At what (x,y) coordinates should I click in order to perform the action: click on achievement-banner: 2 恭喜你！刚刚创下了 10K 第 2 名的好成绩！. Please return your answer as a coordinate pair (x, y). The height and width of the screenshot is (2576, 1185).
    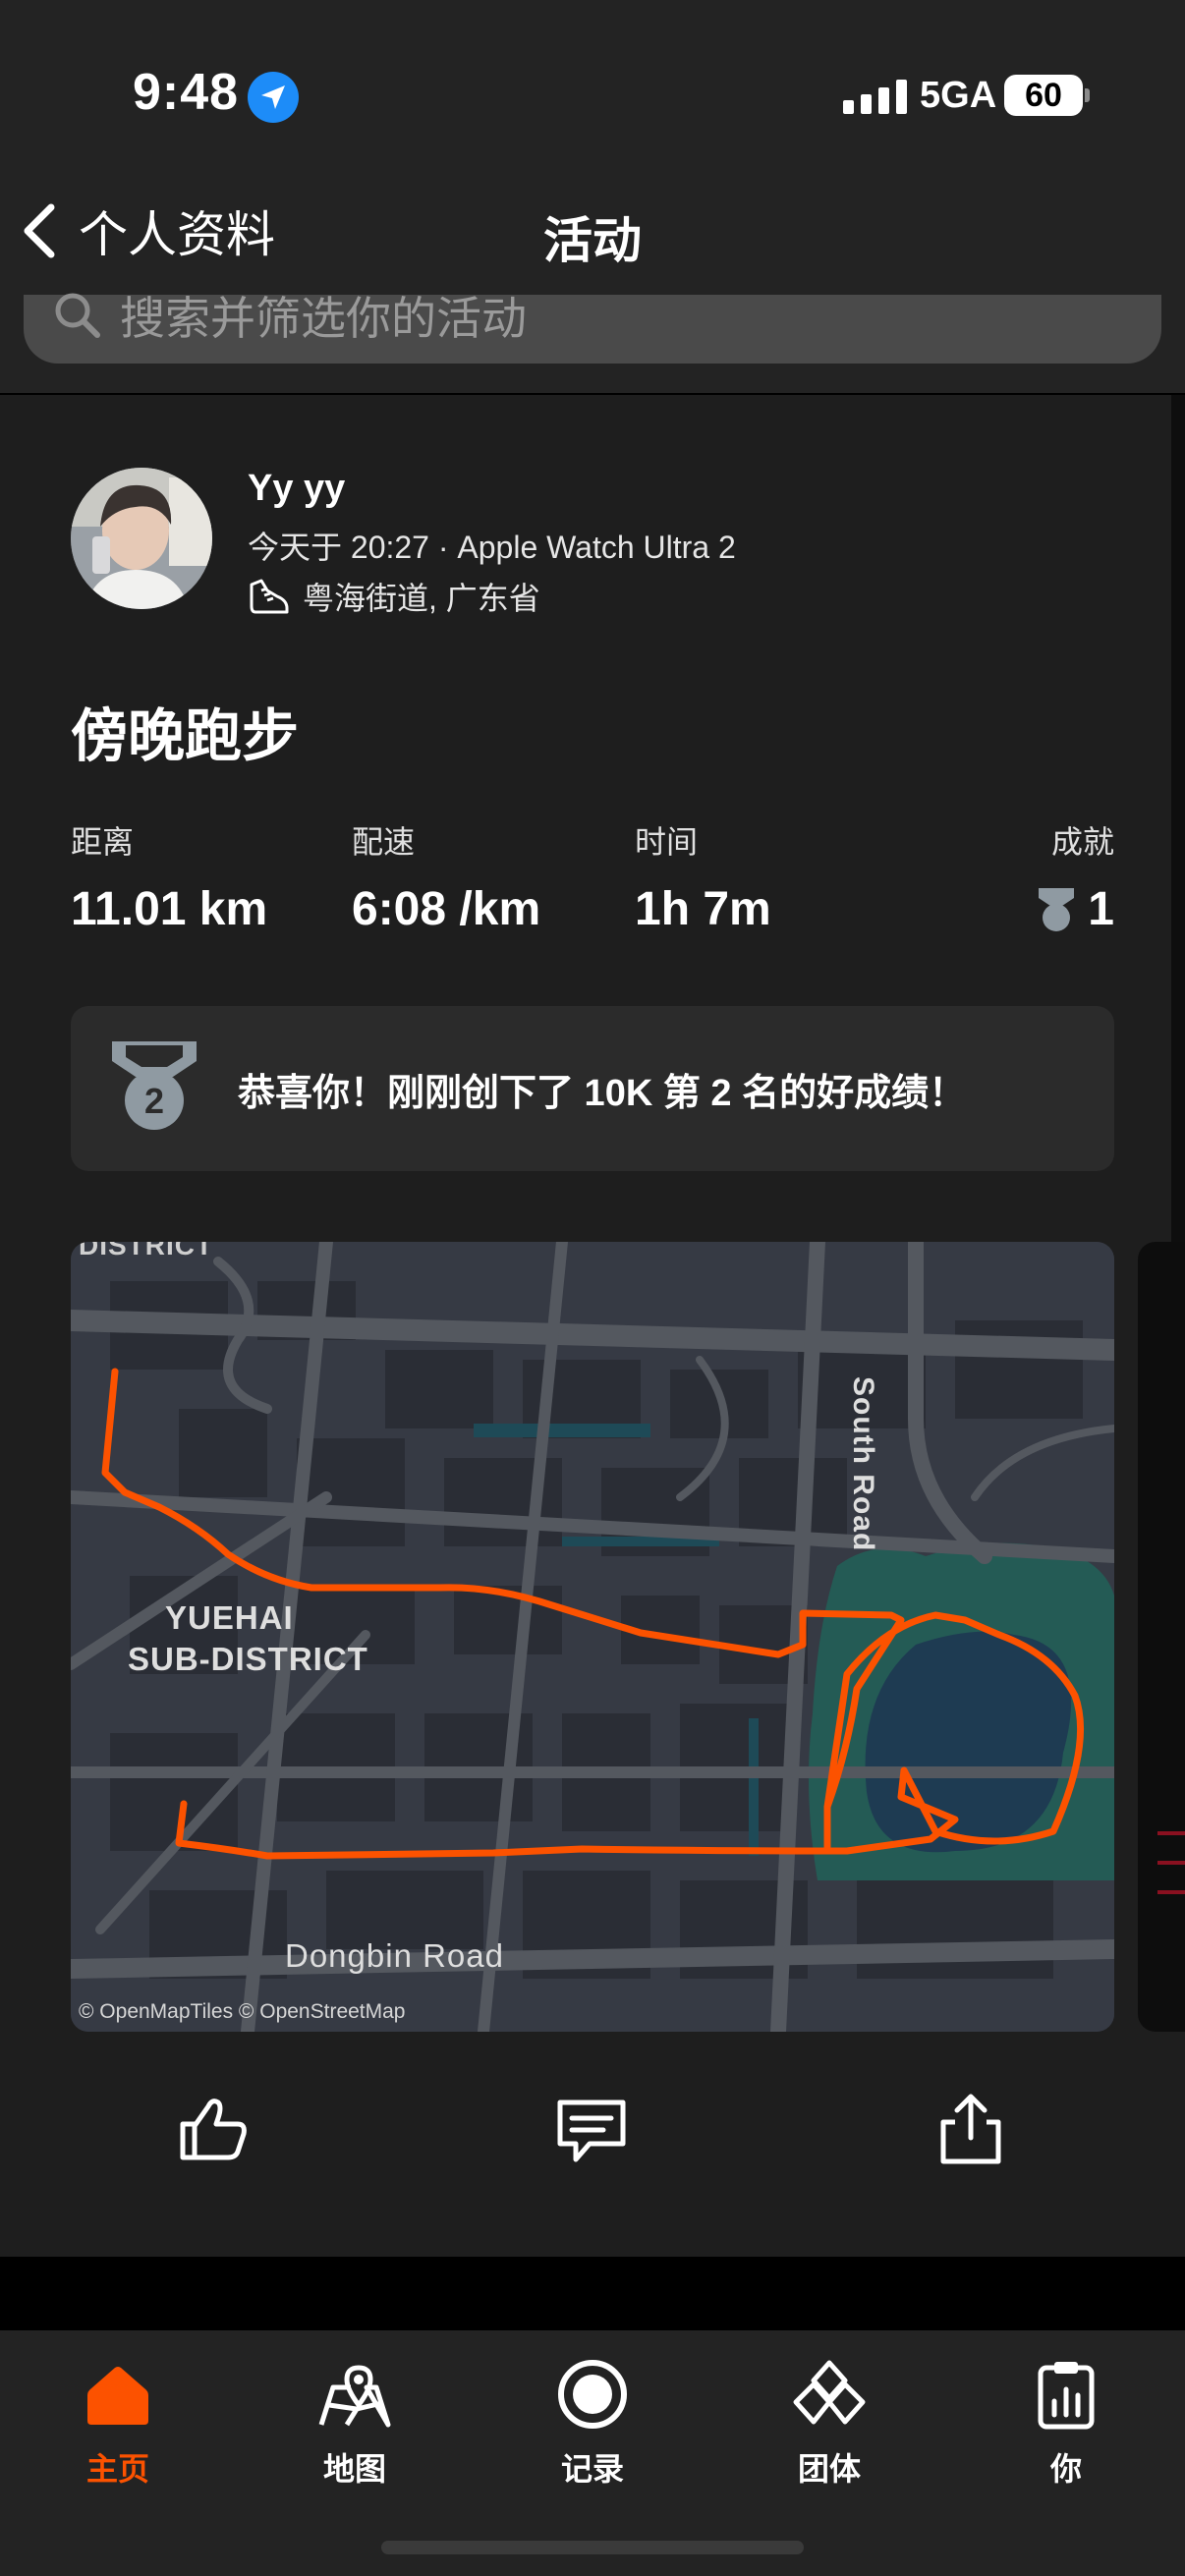
    Looking at the image, I should click on (592, 1088).